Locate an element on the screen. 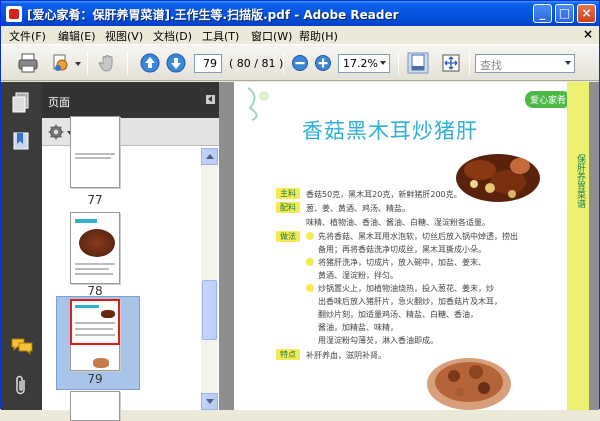 This screenshot has width=600, height=421. scroll-up-icon is located at coordinates (210, 156).